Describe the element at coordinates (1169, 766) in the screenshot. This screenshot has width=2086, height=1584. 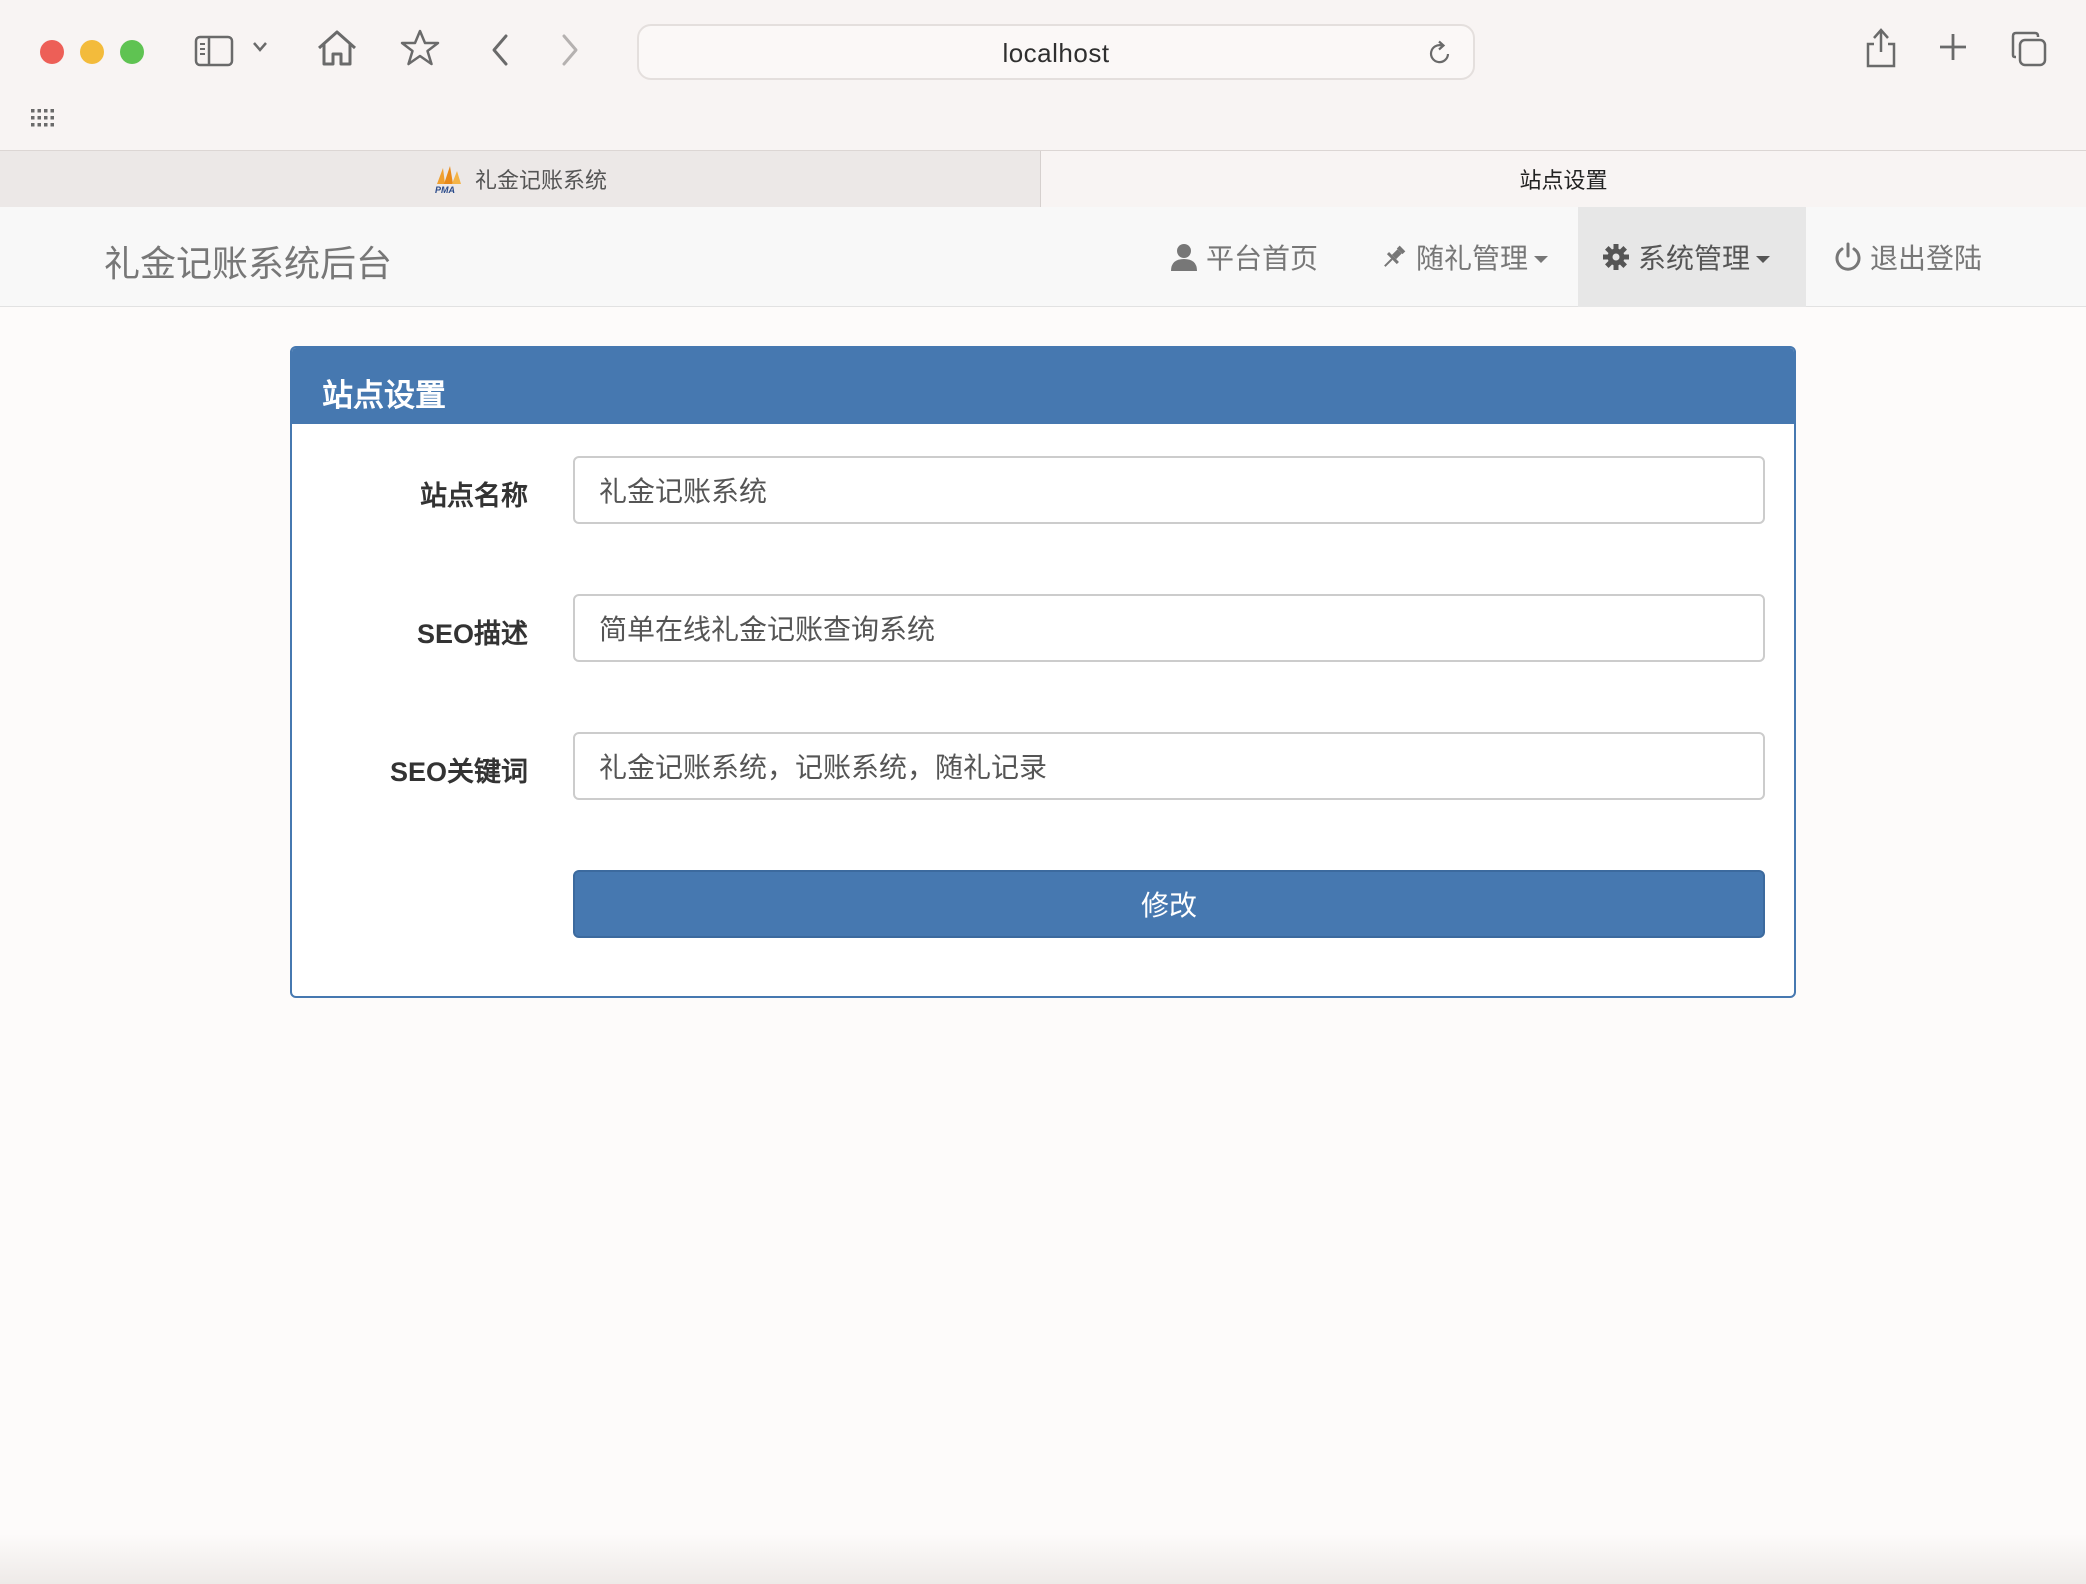
I see `seo-keywords-input` at that location.